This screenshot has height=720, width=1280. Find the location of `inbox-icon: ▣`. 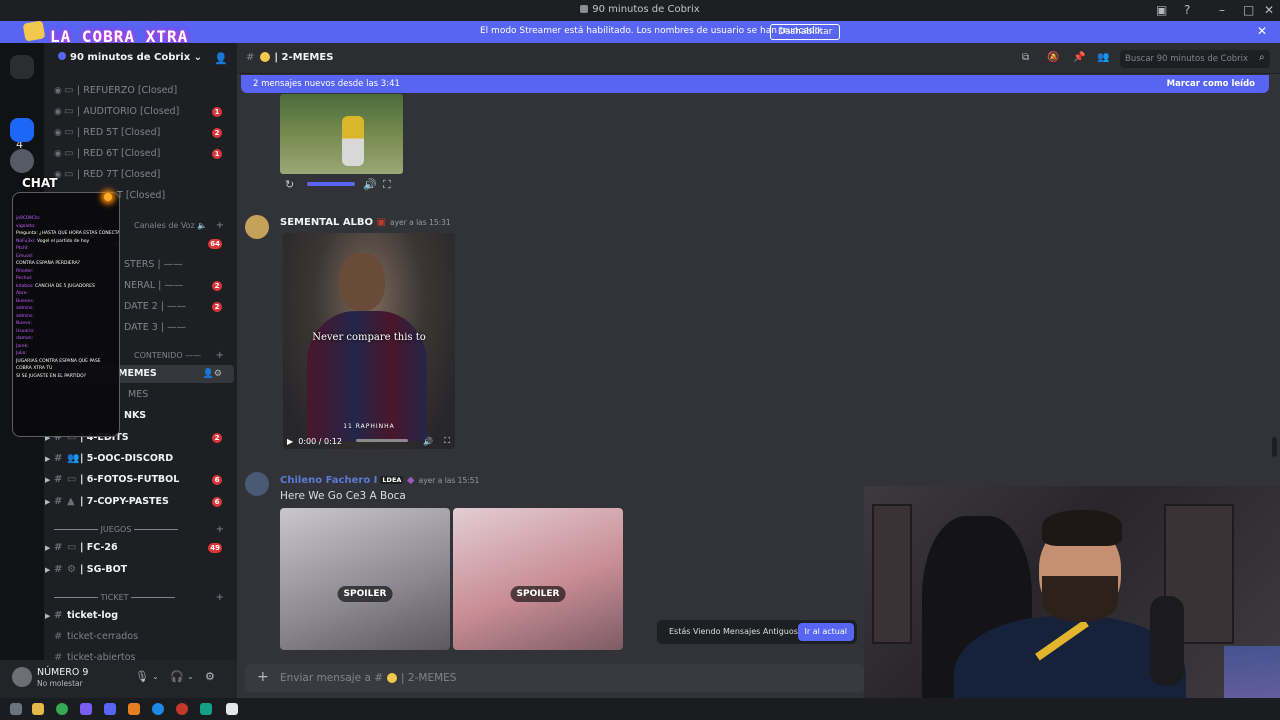

inbox-icon: ▣ is located at coordinates (1161, 10).